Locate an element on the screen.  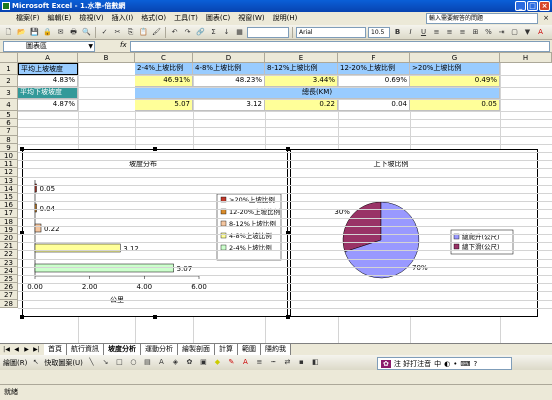
bold-button: B is located at coordinates (397, 32).